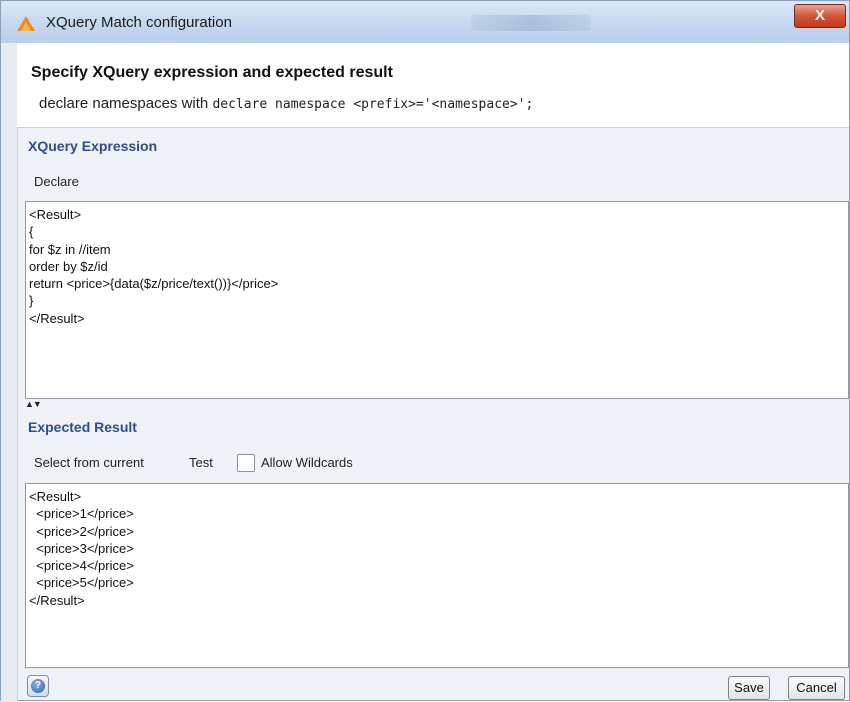 The width and height of the screenshot is (850, 702). What do you see at coordinates (201, 462) in the screenshot?
I see `test-button: Test` at bounding box center [201, 462].